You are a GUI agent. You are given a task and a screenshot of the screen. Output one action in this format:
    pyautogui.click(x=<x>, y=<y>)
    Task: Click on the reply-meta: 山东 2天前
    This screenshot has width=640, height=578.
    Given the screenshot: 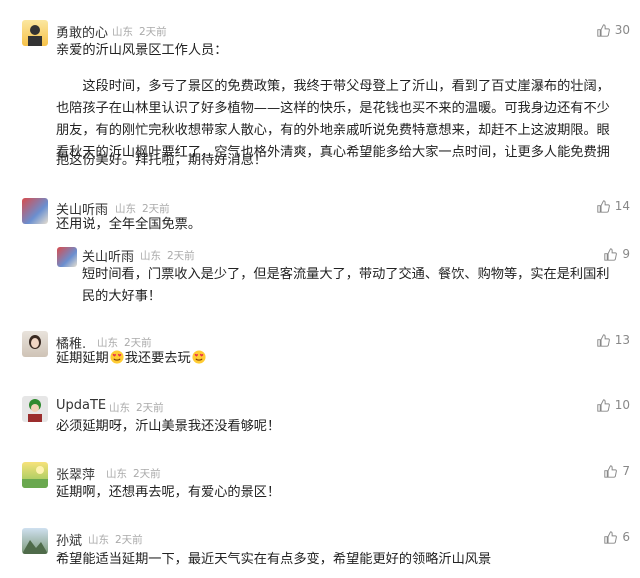 What is the action you would take?
    pyautogui.click(x=170, y=255)
    